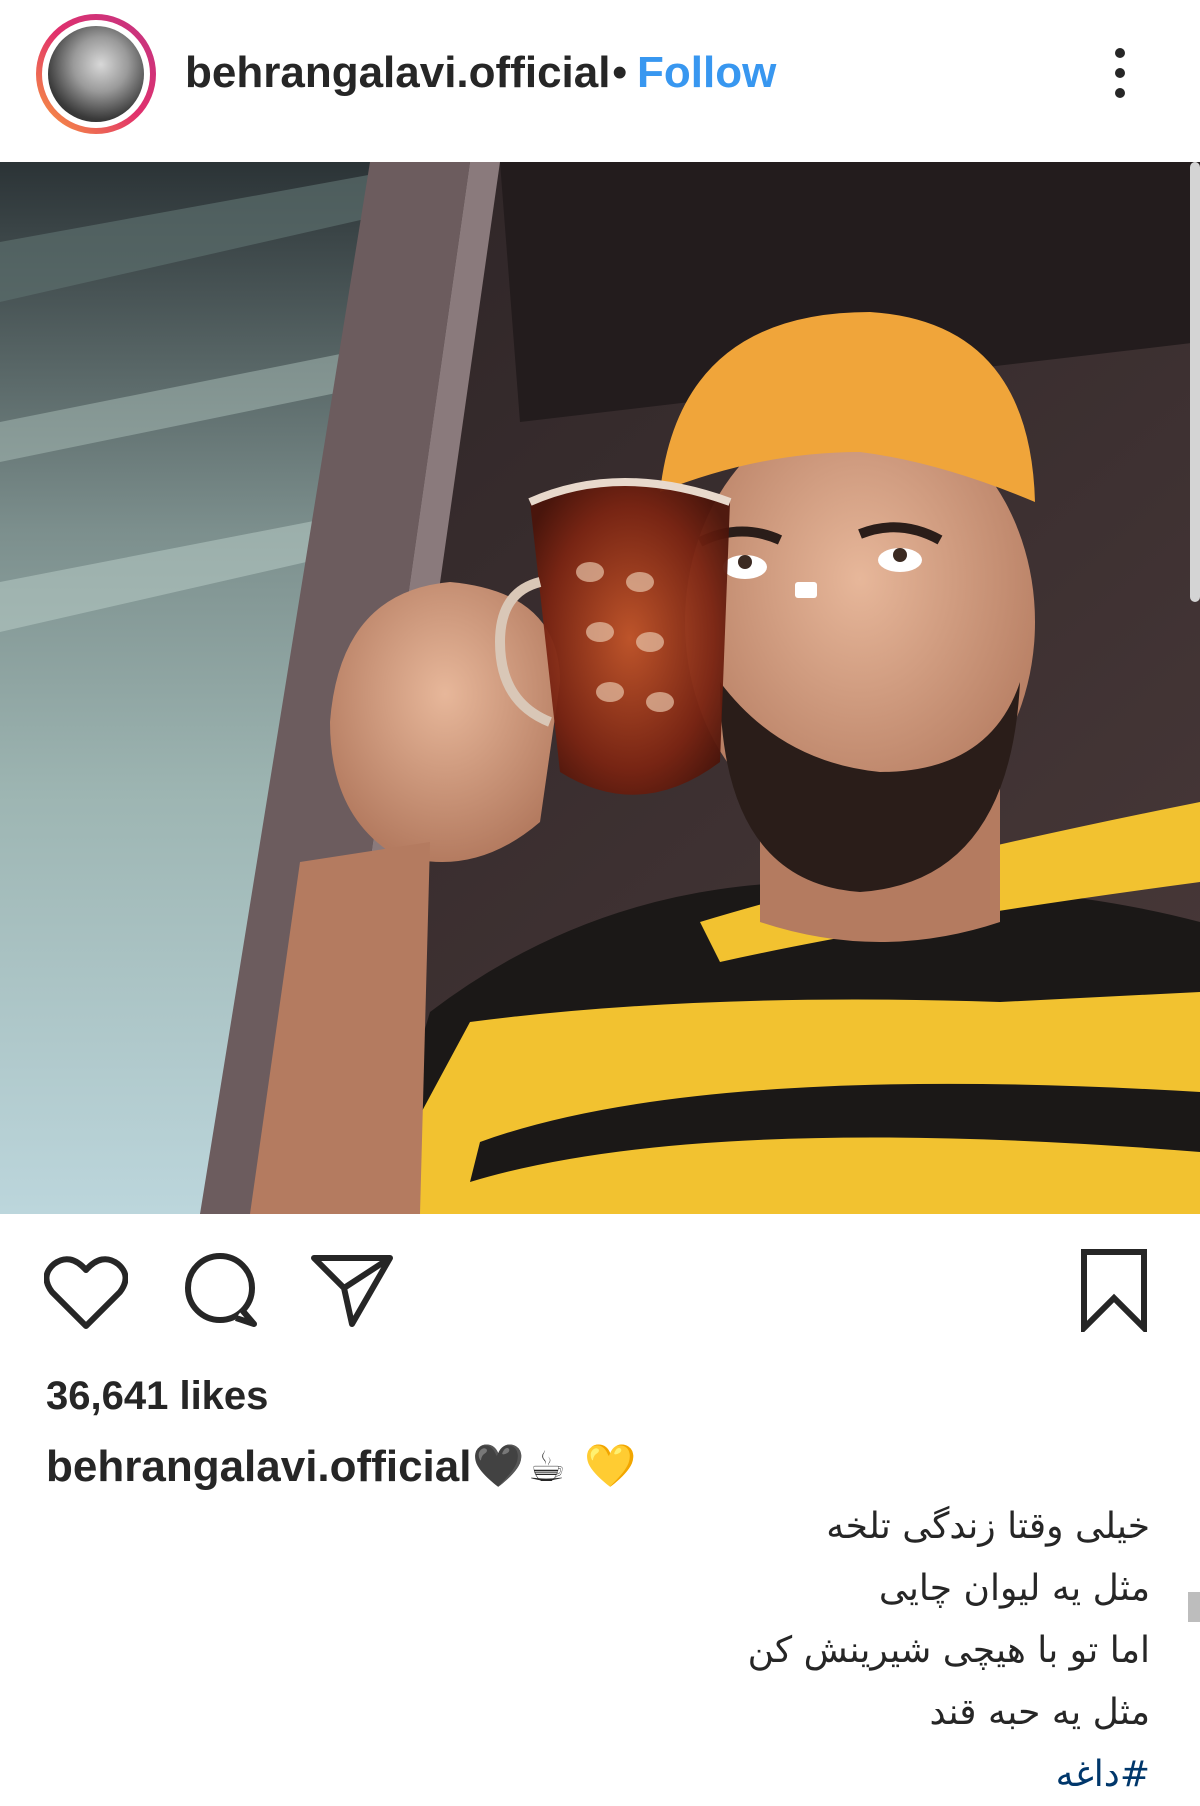 Image resolution: width=1200 pixels, height=1806 pixels. I want to click on hashtag-link: #داغه, so click(840, 1775).